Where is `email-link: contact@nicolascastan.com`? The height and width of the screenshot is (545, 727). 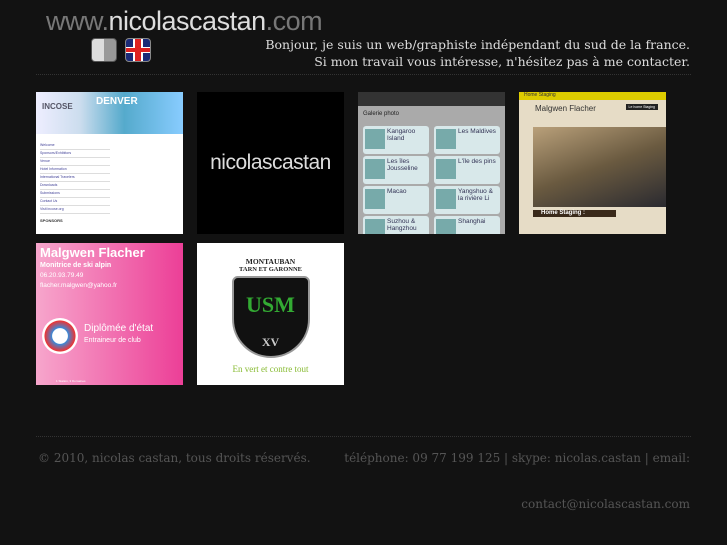
email-link: contact@nicolascastan.com is located at coordinates (605, 504).